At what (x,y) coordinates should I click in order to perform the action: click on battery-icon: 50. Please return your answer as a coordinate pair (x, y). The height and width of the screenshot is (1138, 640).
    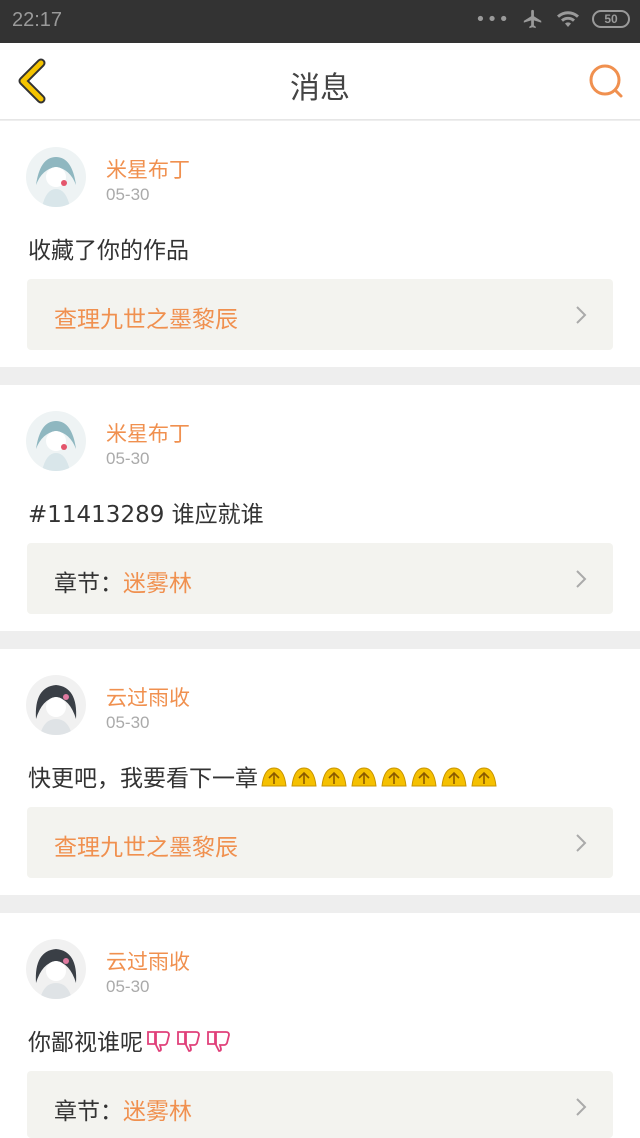
    Looking at the image, I should click on (611, 19).